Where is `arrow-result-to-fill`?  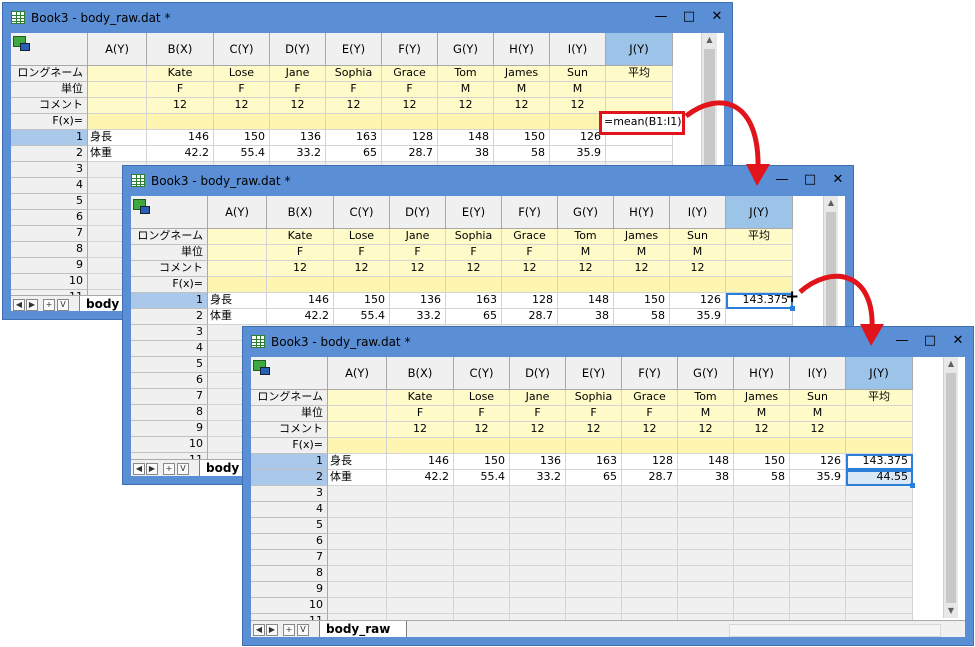
arrow-result-to-fill is located at coordinates (836, 302).